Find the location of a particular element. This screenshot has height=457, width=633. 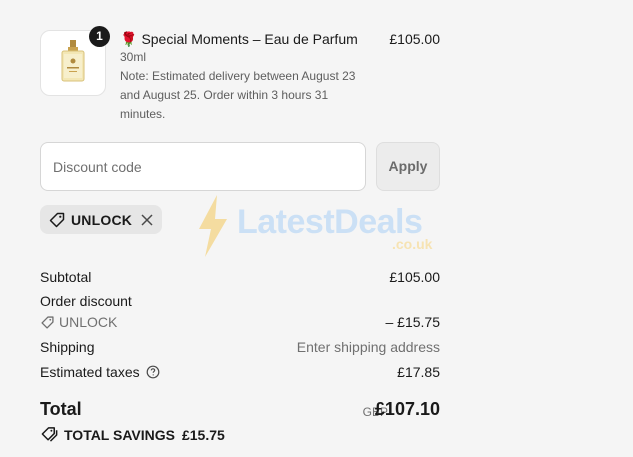

tags-icon is located at coordinates (49, 434).